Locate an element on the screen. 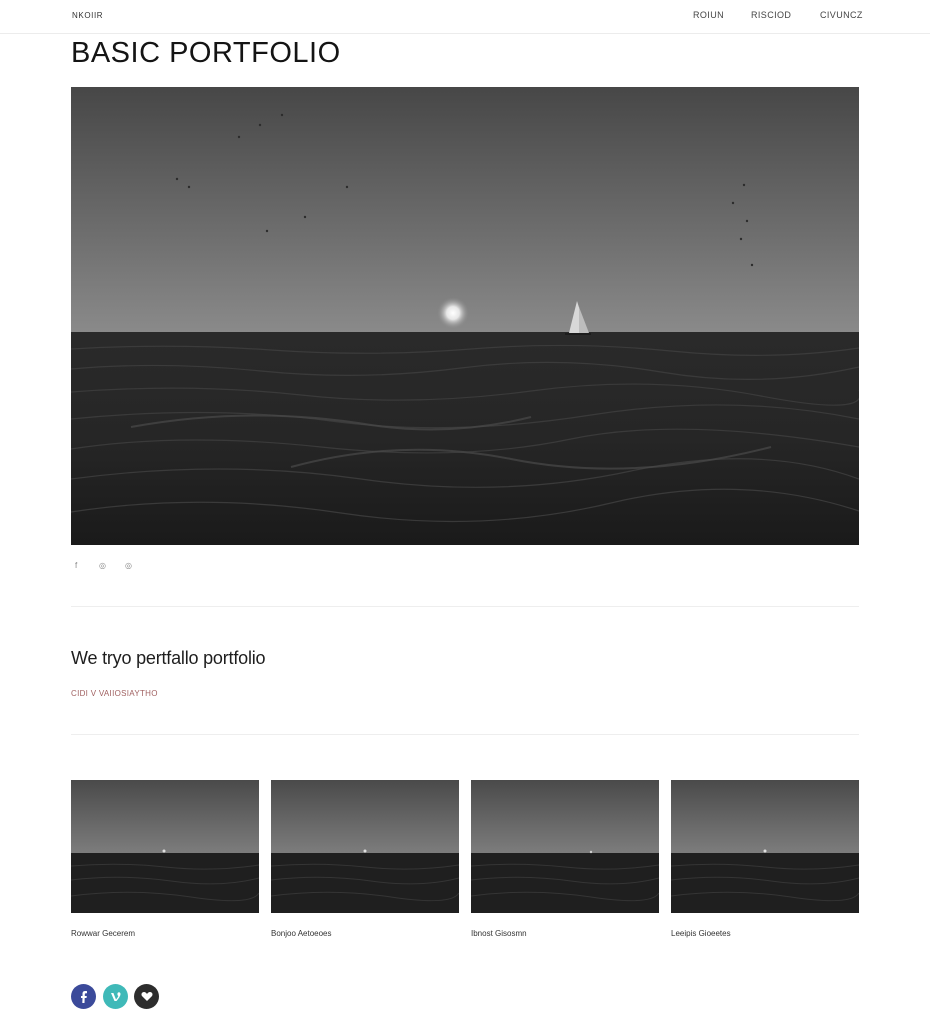 This screenshot has width=930, height=1024. section-subtitle: CIDI V VAIIOSIAYTHO is located at coordinates (114, 693).